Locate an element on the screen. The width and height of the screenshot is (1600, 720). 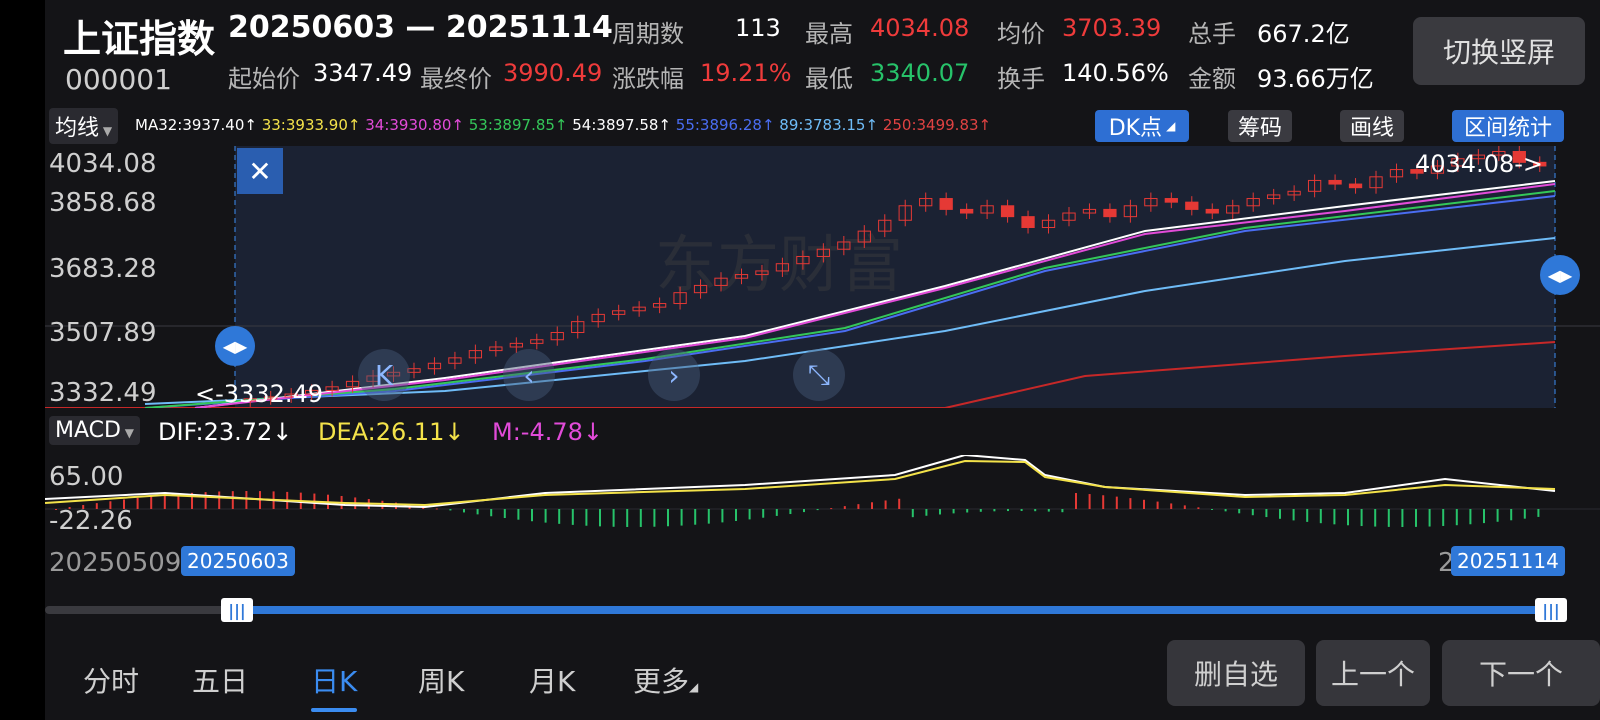
tab-more: 更多◢ is located at coordinates (665, 680).